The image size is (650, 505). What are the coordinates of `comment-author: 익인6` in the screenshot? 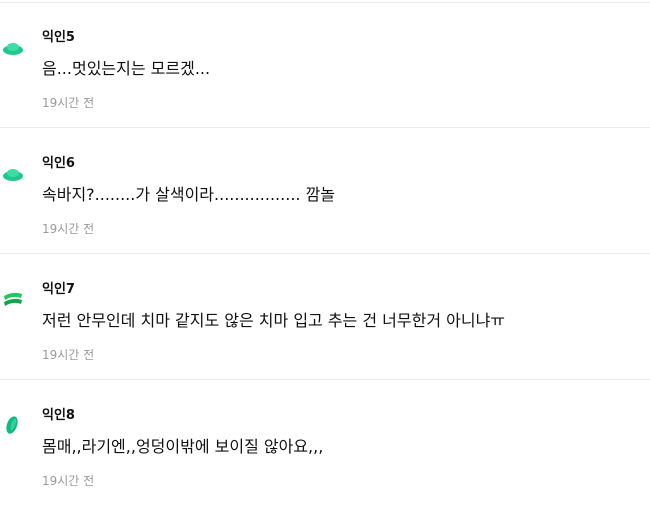 It's located at (58, 164).